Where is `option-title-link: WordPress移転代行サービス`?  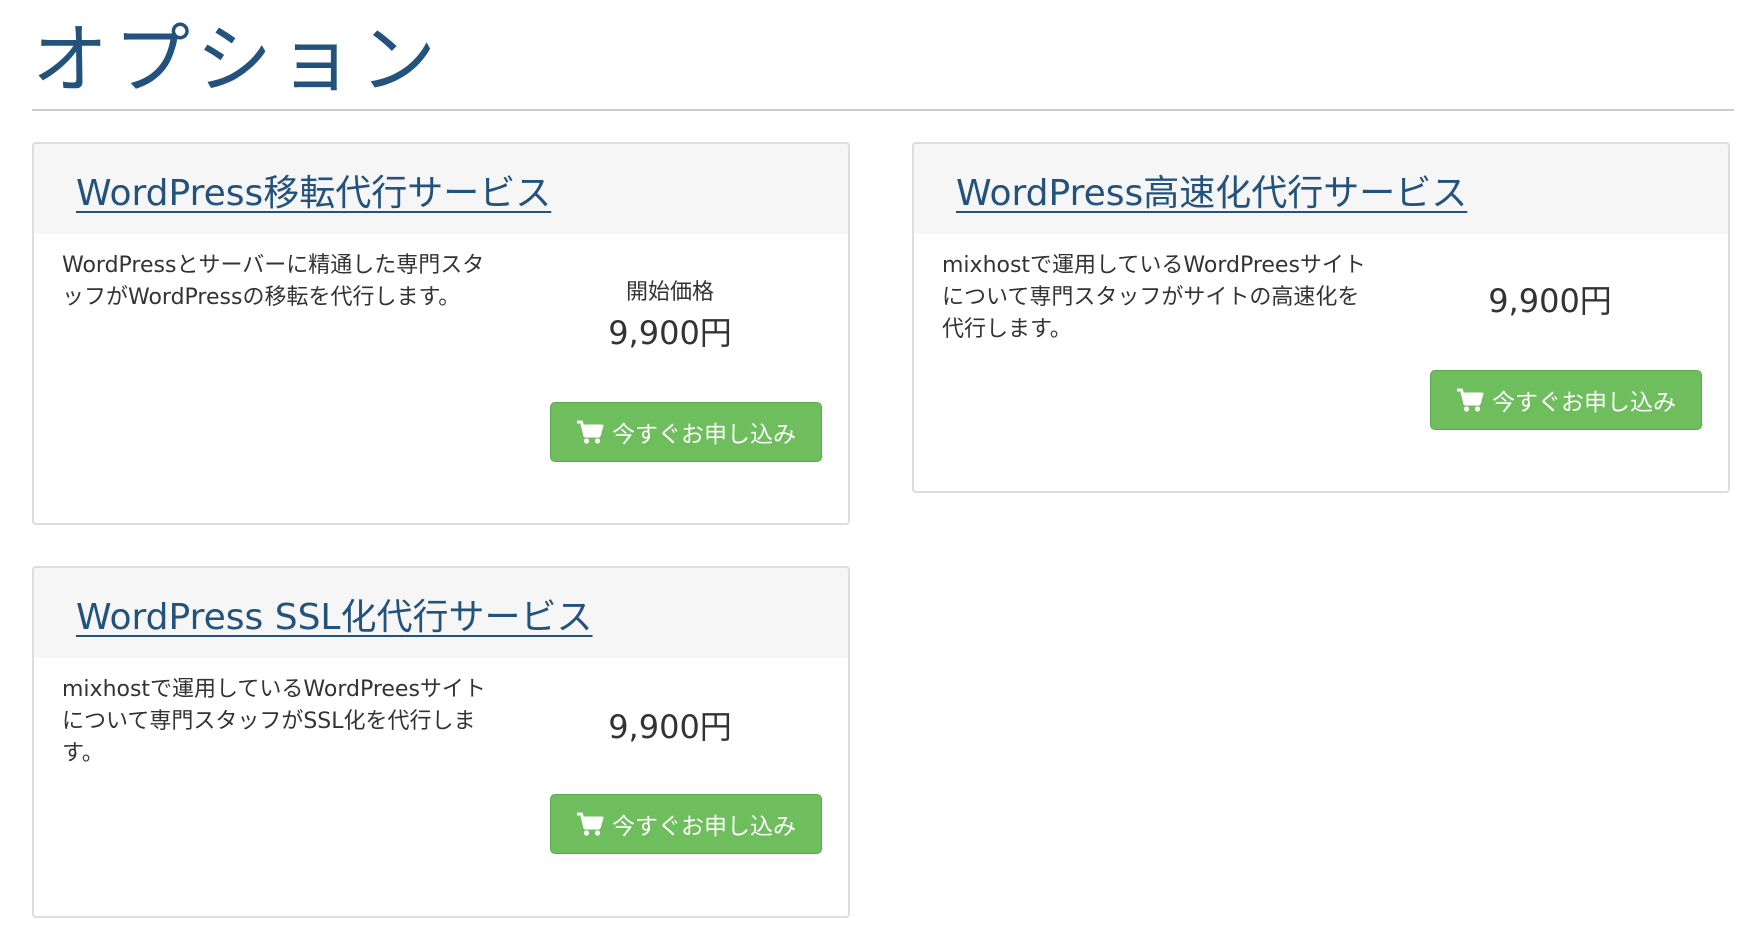 option-title-link: WordPress移転代行サービス is located at coordinates (313, 190).